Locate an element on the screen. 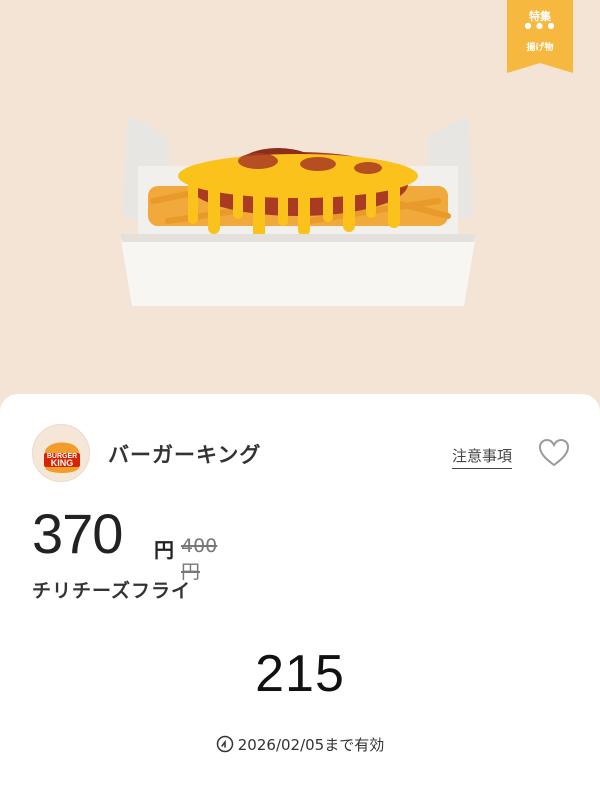 This screenshot has height=800, width=600. tag-notch-shape is located at coordinates (540, 68).